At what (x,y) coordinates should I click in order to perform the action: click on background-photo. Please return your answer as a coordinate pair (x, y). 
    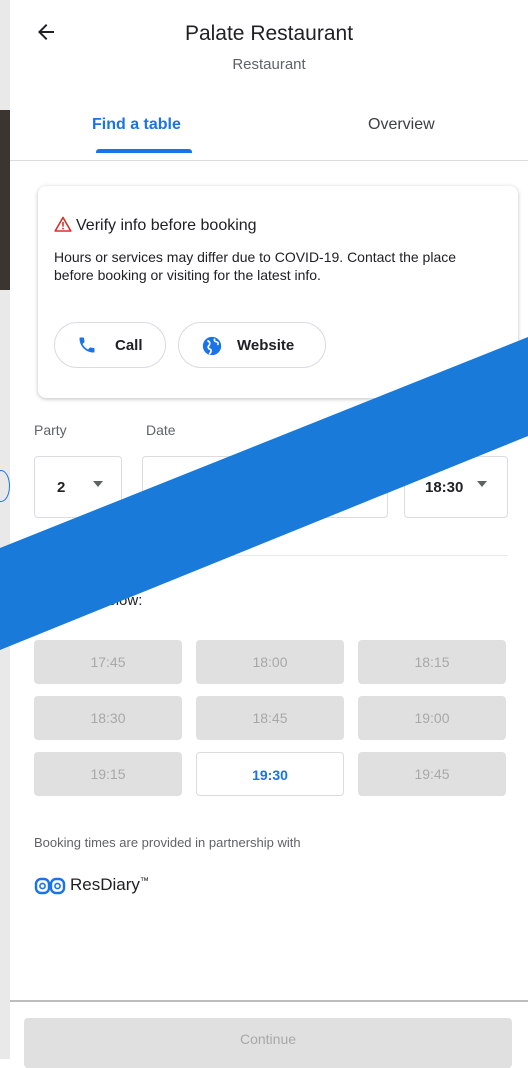
    Looking at the image, I should click on (5, 200).